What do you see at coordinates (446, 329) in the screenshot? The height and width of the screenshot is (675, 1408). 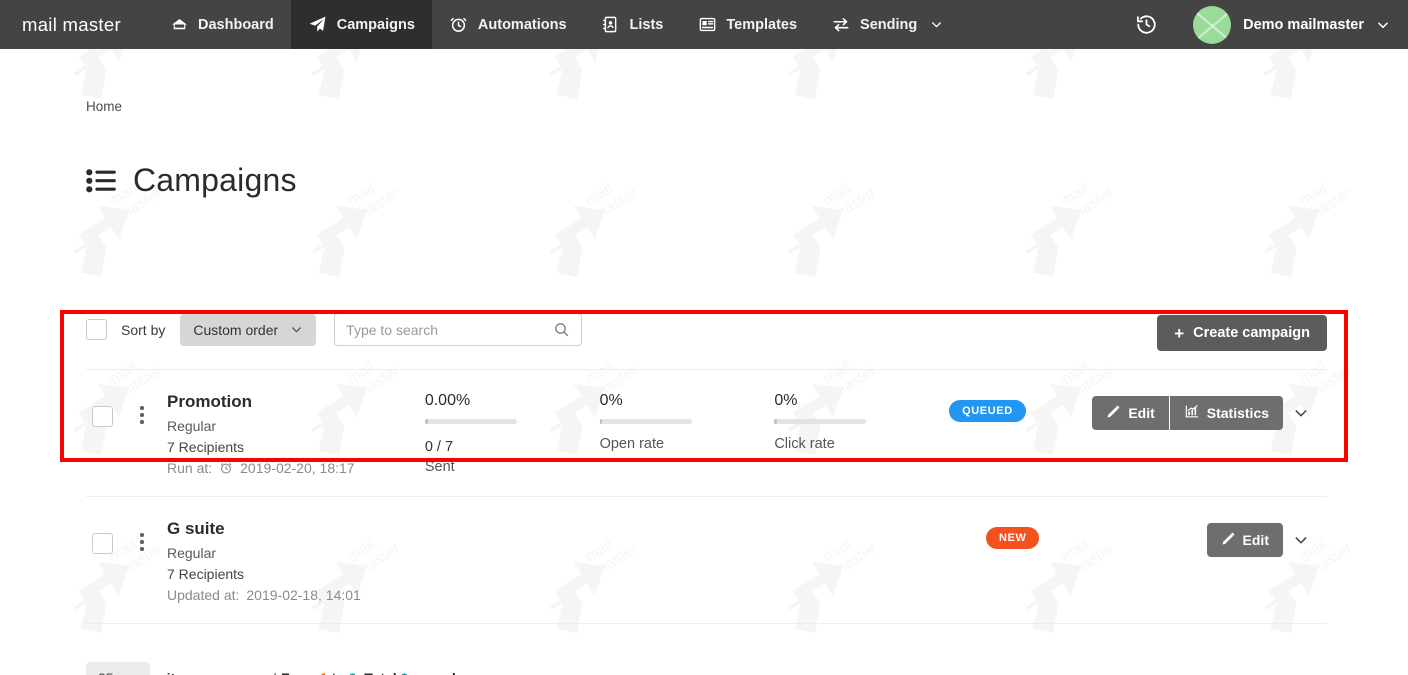 I see `search-input` at bounding box center [446, 329].